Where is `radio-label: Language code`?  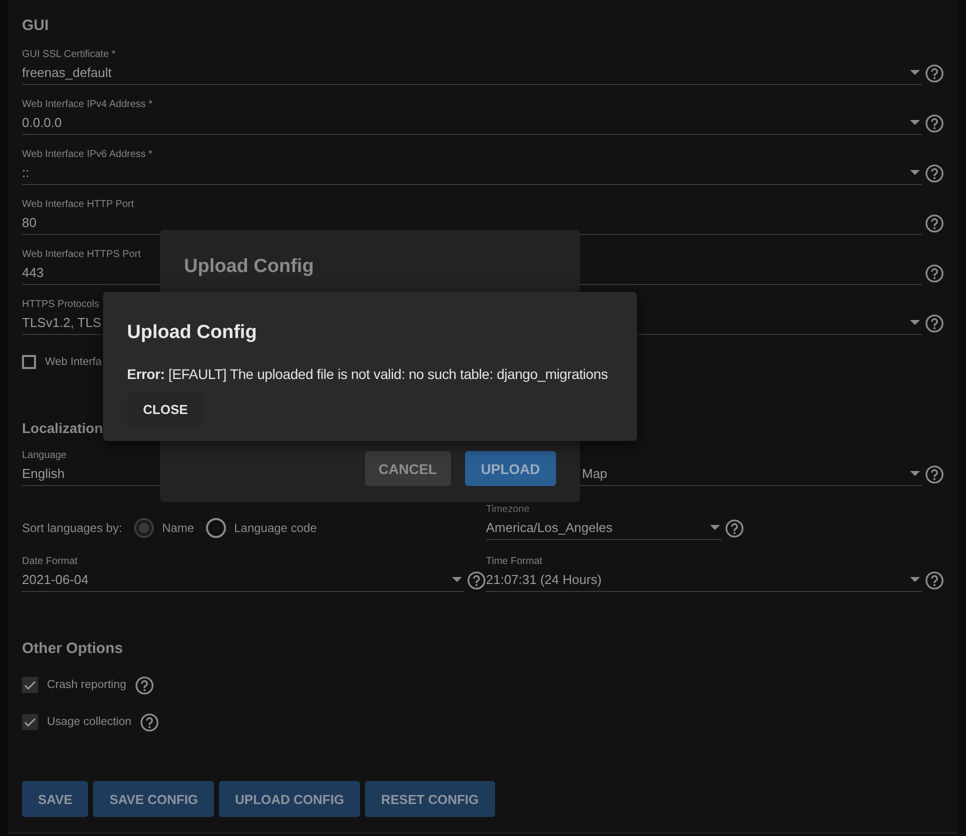
radio-label: Language code is located at coordinates (275, 528).